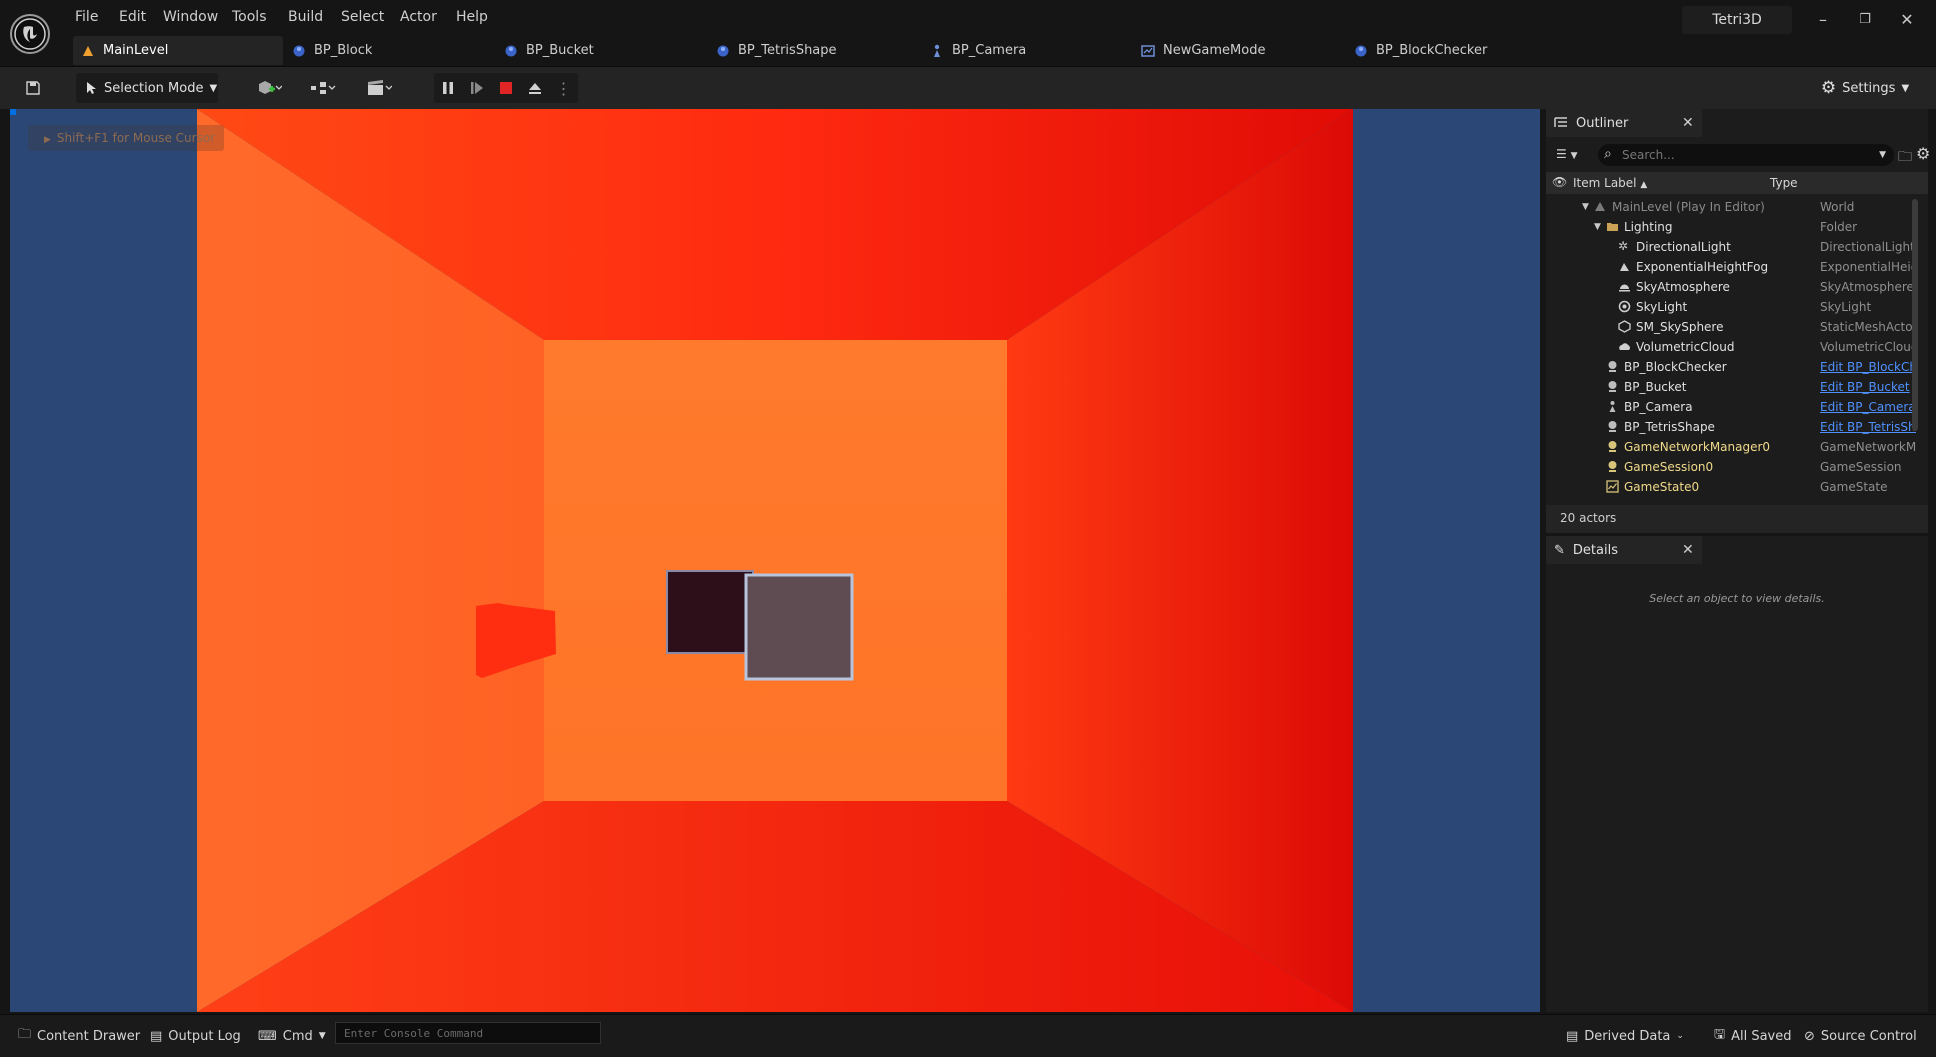 The image size is (1936, 1057). What do you see at coordinates (1624, 550) in the screenshot?
I see `tab-details: ✎ Details ✕` at bounding box center [1624, 550].